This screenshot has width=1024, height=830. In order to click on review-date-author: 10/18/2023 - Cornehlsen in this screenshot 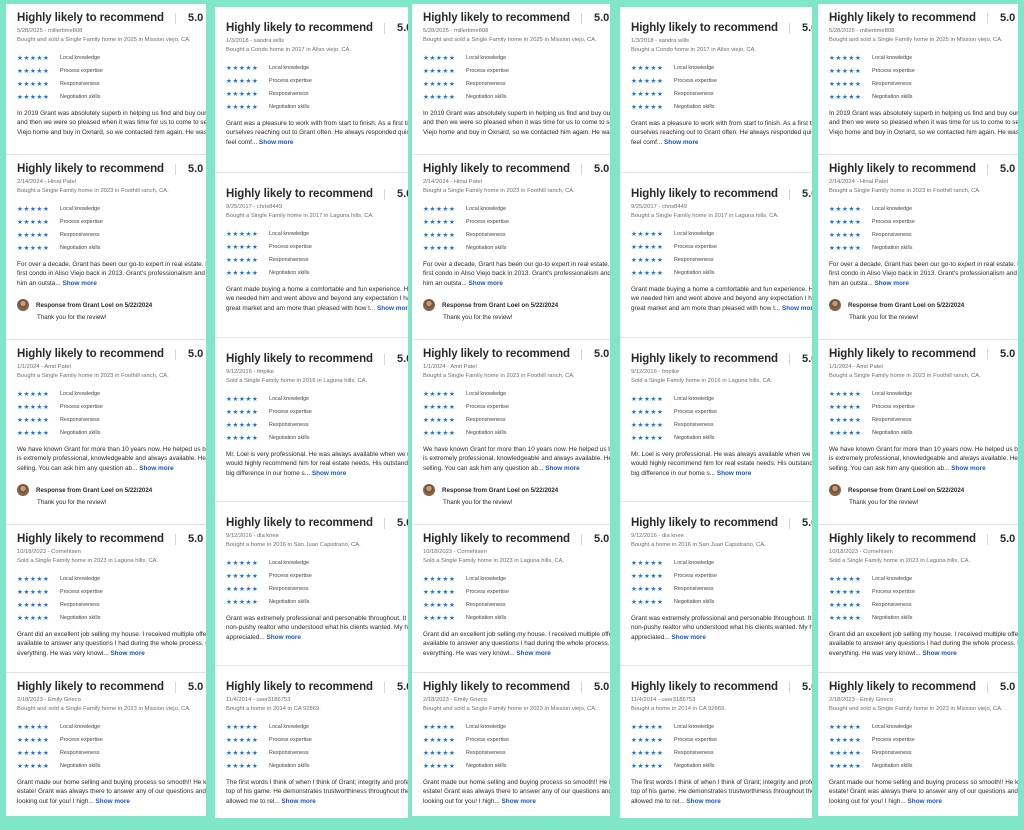, I will do `click(861, 552)`.